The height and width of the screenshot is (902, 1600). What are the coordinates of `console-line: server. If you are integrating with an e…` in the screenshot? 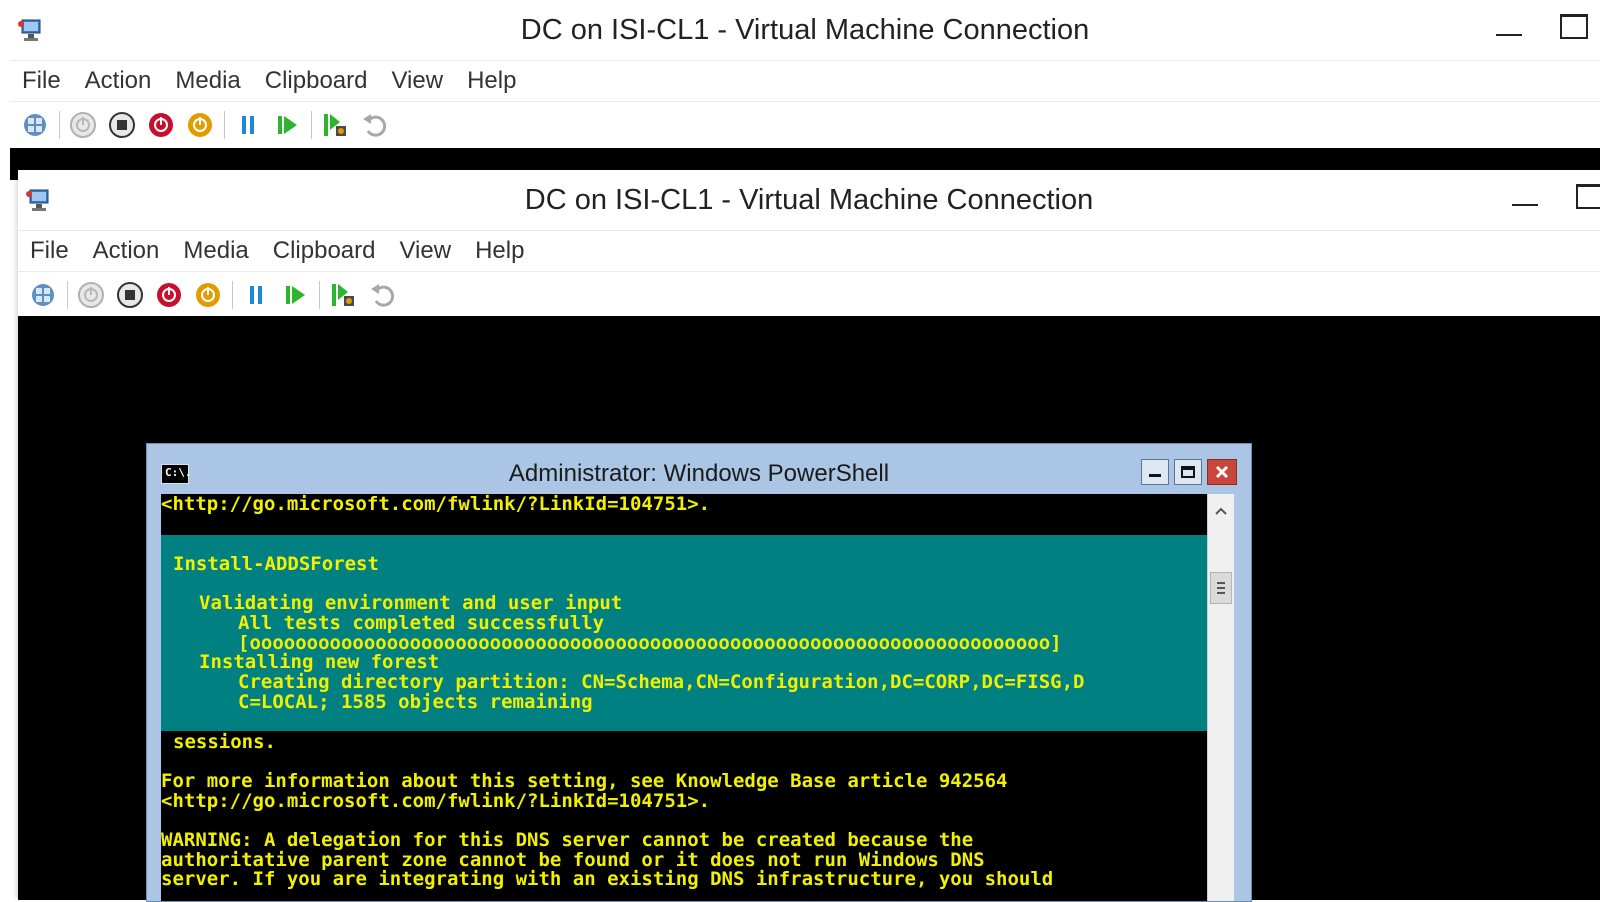 It's located at (607, 879).